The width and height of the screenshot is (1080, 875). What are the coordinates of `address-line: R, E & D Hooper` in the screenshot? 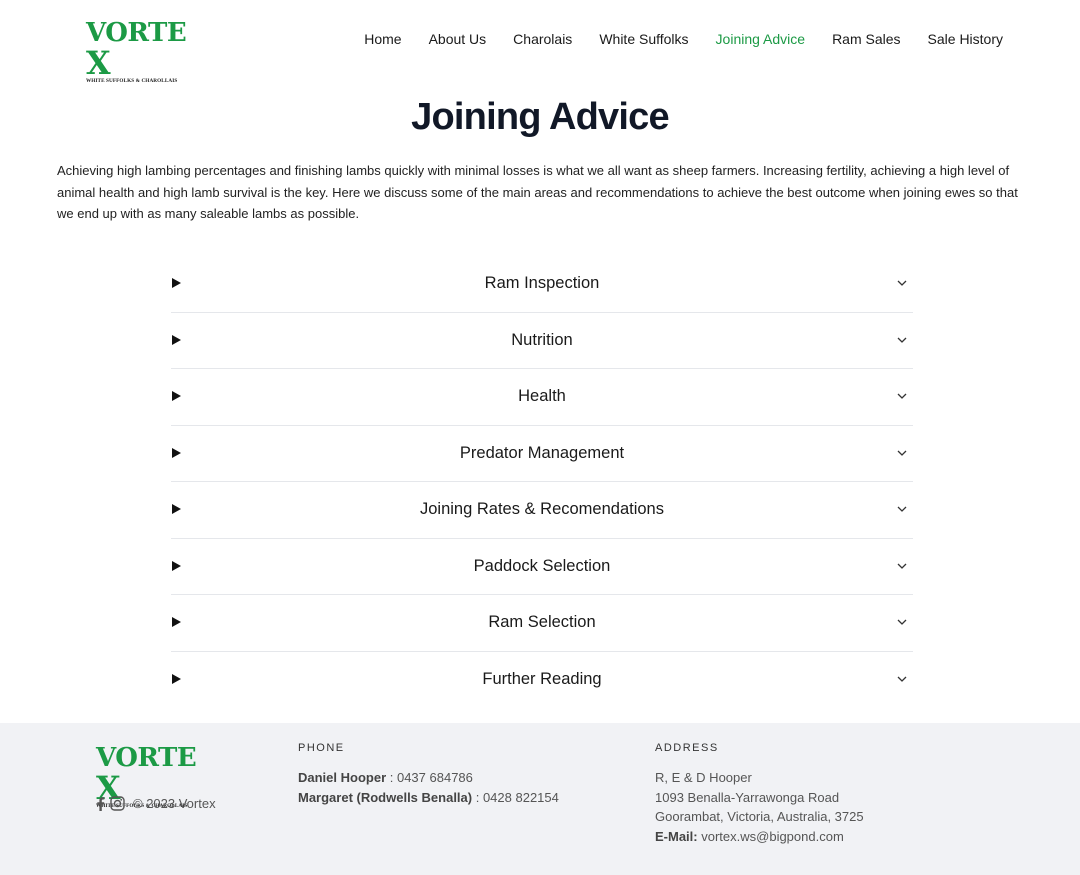 It's located at (703, 777).